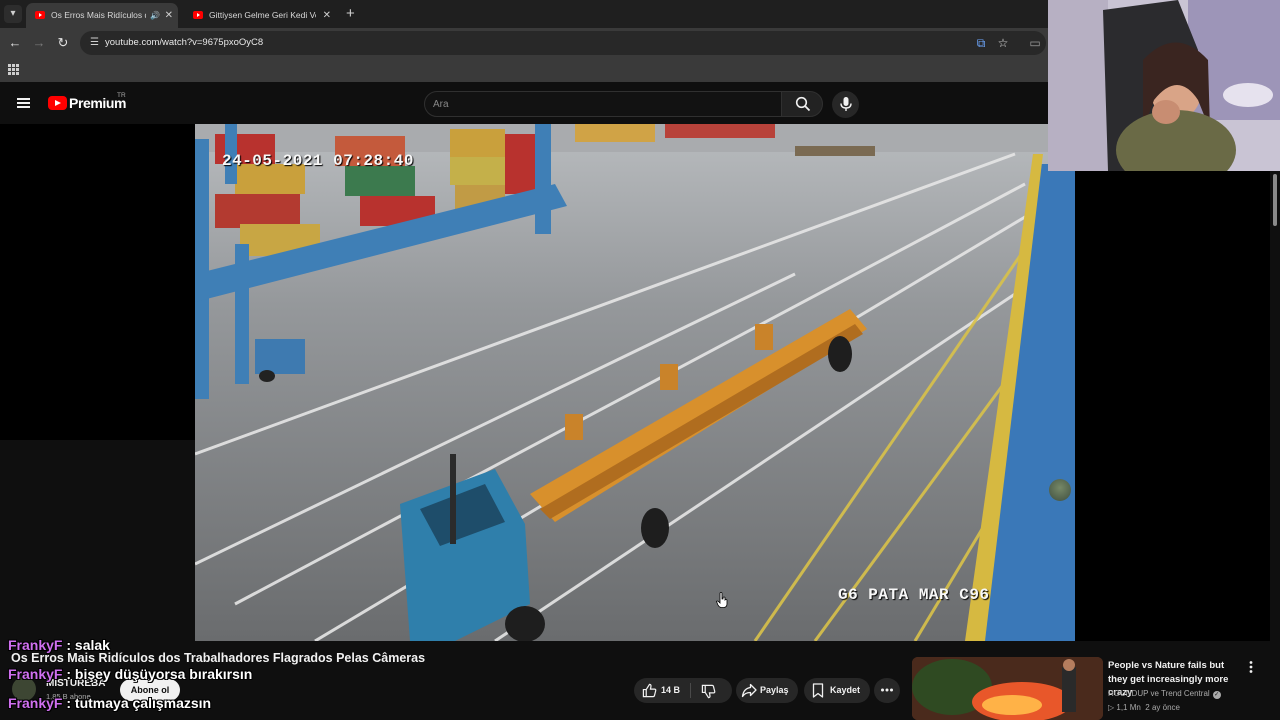 The image size is (1280, 720). I want to click on address-bar: ☰ youtube.com/watch?v=9675pxoOyC8 ⧉ ☆ ▭, so click(563, 43).